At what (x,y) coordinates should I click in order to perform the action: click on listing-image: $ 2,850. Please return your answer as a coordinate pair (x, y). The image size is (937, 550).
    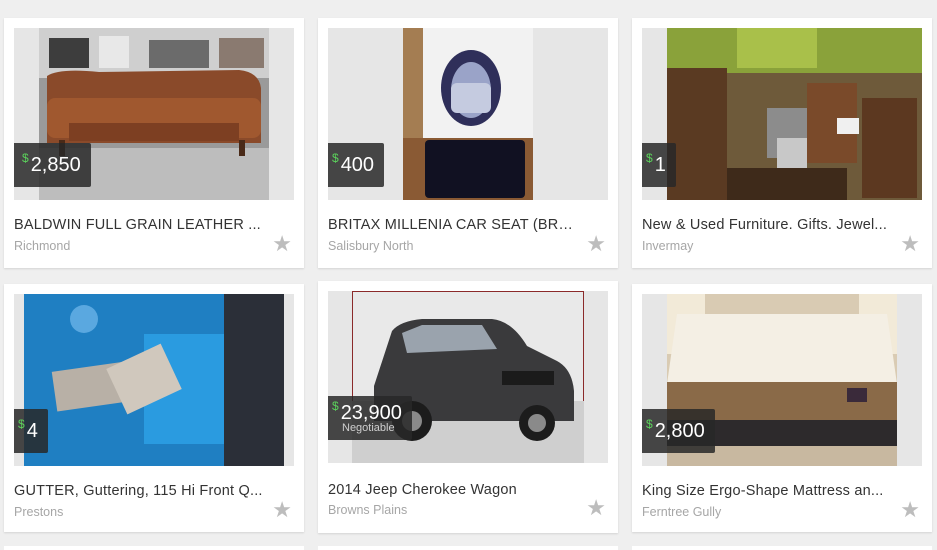
    Looking at the image, I should click on (154, 114).